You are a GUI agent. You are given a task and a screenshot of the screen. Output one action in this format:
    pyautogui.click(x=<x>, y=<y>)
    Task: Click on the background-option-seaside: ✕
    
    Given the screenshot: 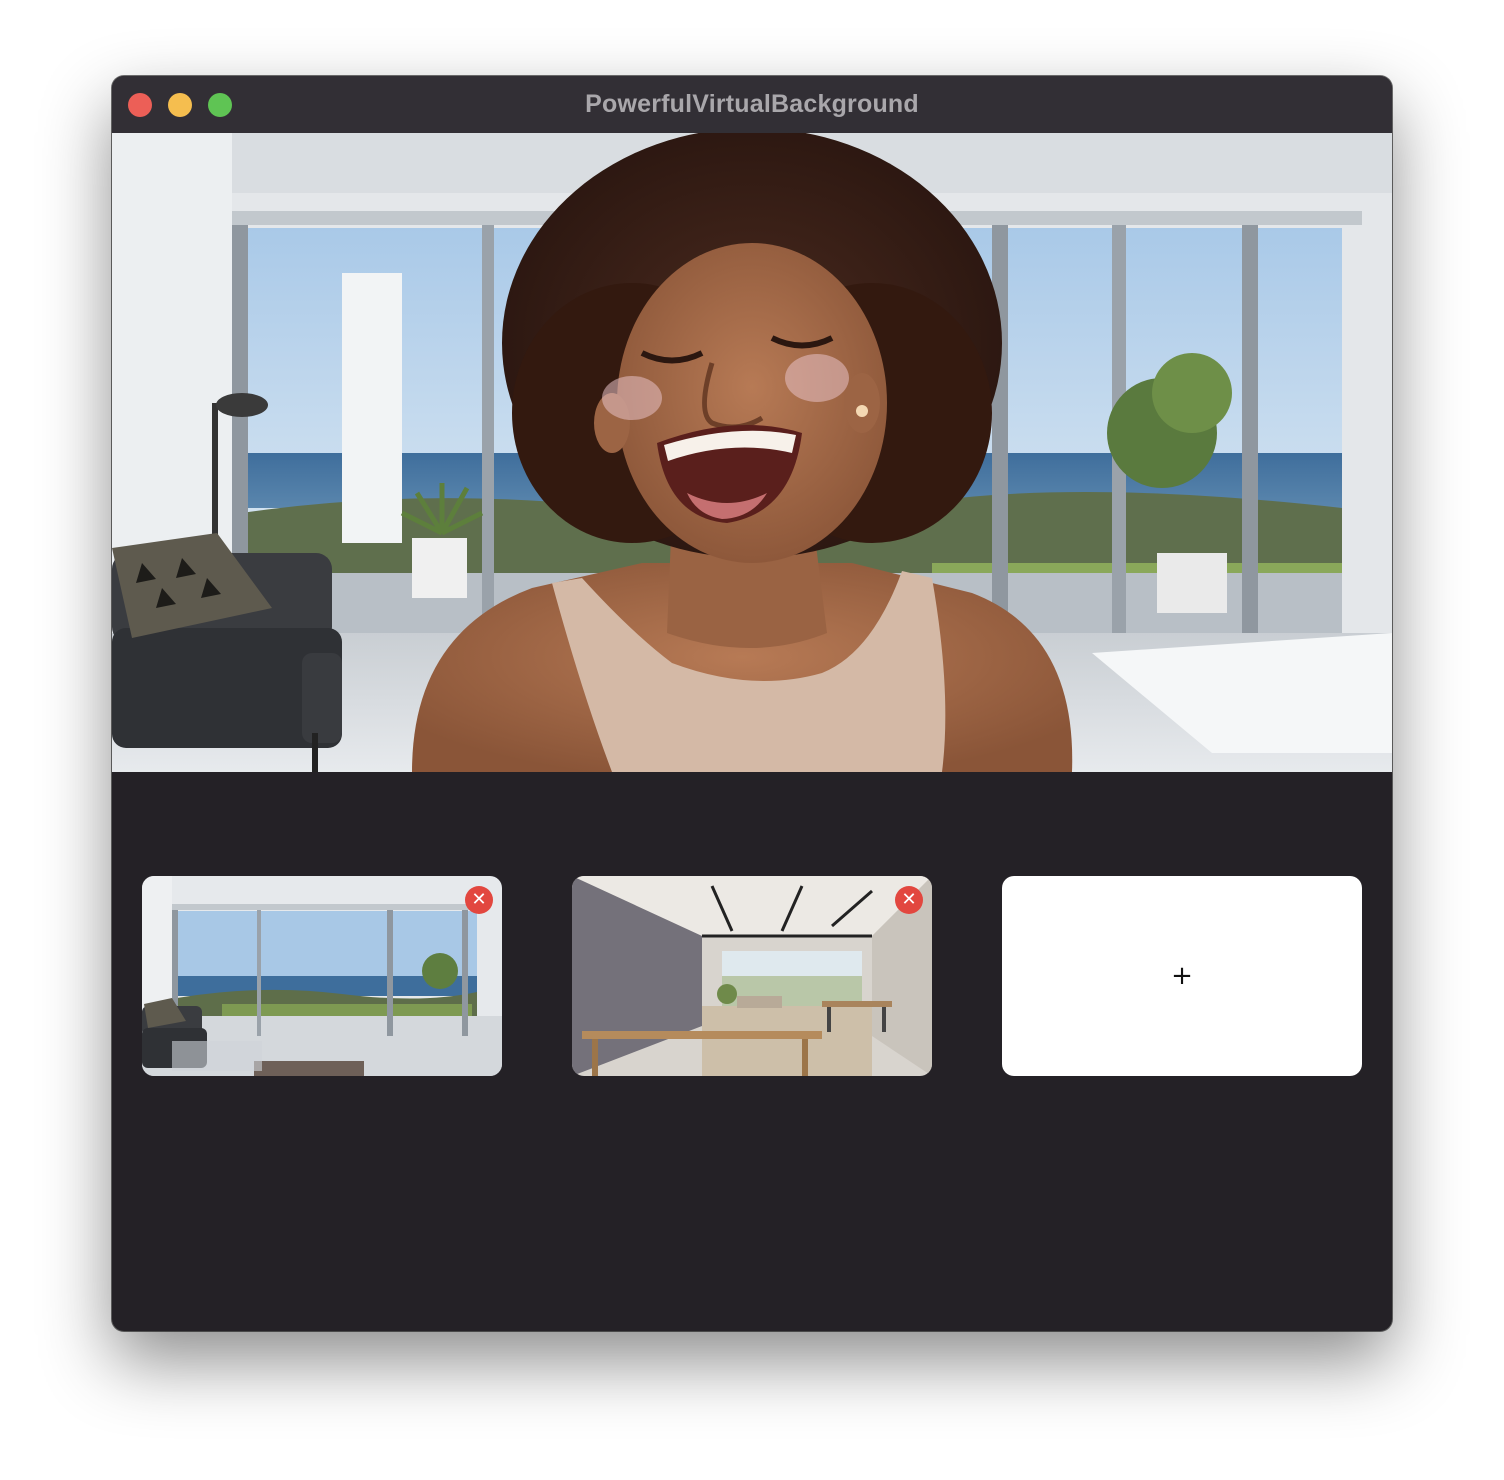 What is the action you would take?
    pyautogui.click(x=322, y=976)
    